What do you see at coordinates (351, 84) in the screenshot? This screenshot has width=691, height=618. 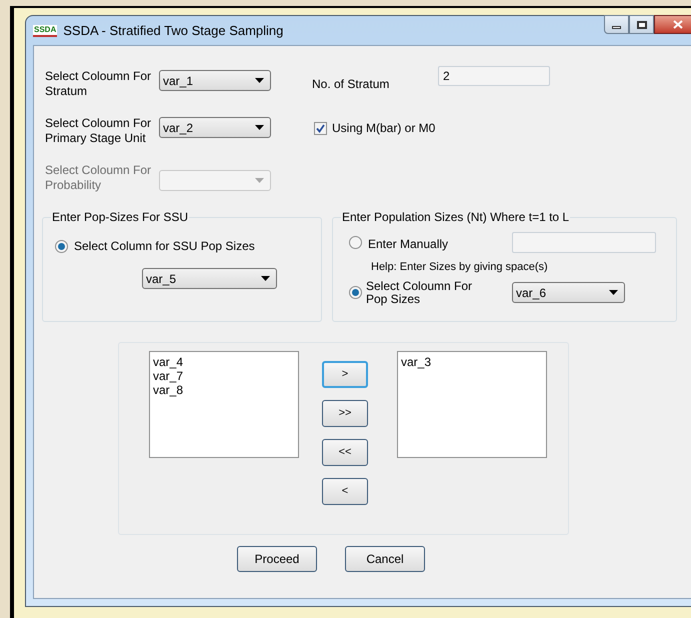 I see `field-label: No. of Stratum` at bounding box center [351, 84].